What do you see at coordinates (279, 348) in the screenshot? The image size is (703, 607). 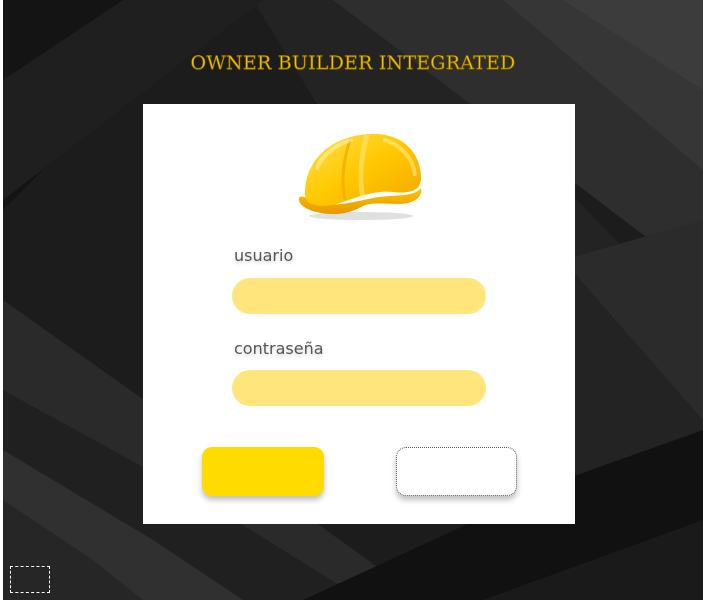 I see `password-label: contraseña` at bounding box center [279, 348].